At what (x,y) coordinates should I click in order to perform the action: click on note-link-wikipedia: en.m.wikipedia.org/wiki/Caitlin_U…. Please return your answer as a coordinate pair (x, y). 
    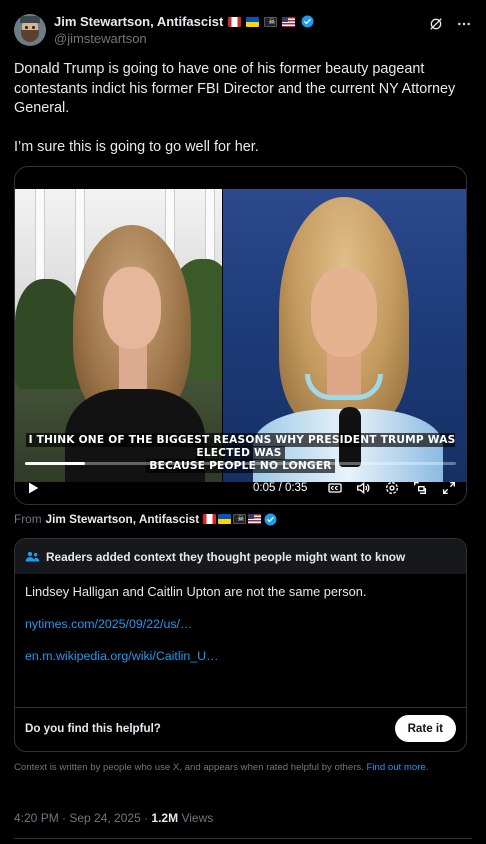
    Looking at the image, I should click on (240, 656).